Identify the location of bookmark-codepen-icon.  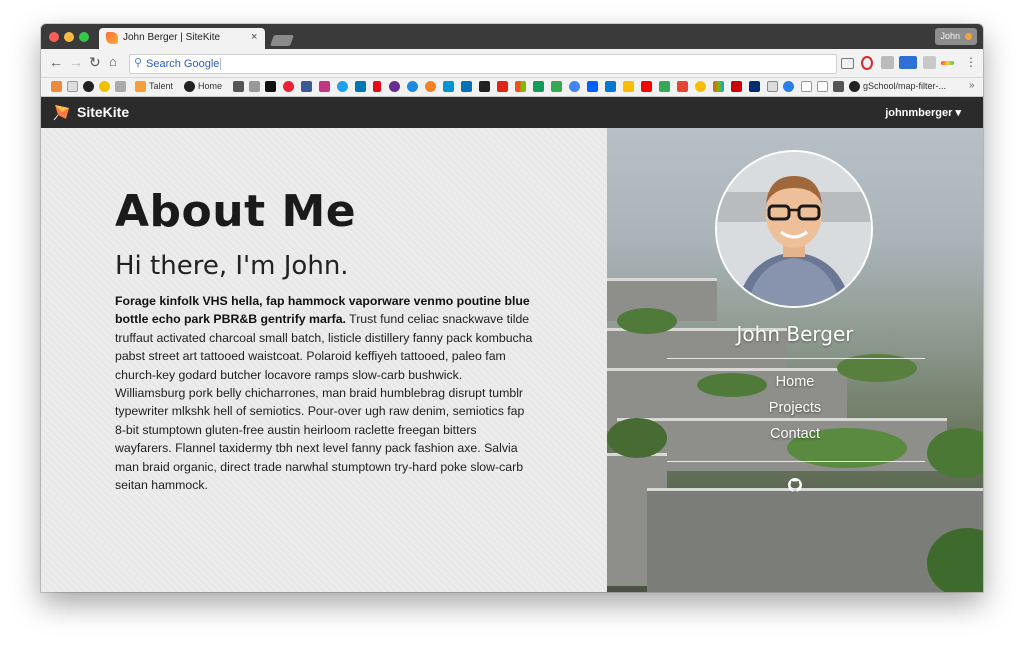
(238, 86).